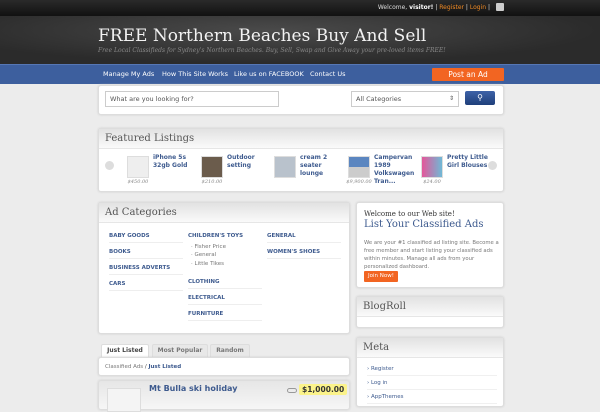 The image size is (600, 412). Describe the element at coordinates (146, 270) in the screenshot. I see `category-link: BUSINESS ADVERTS` at that location.